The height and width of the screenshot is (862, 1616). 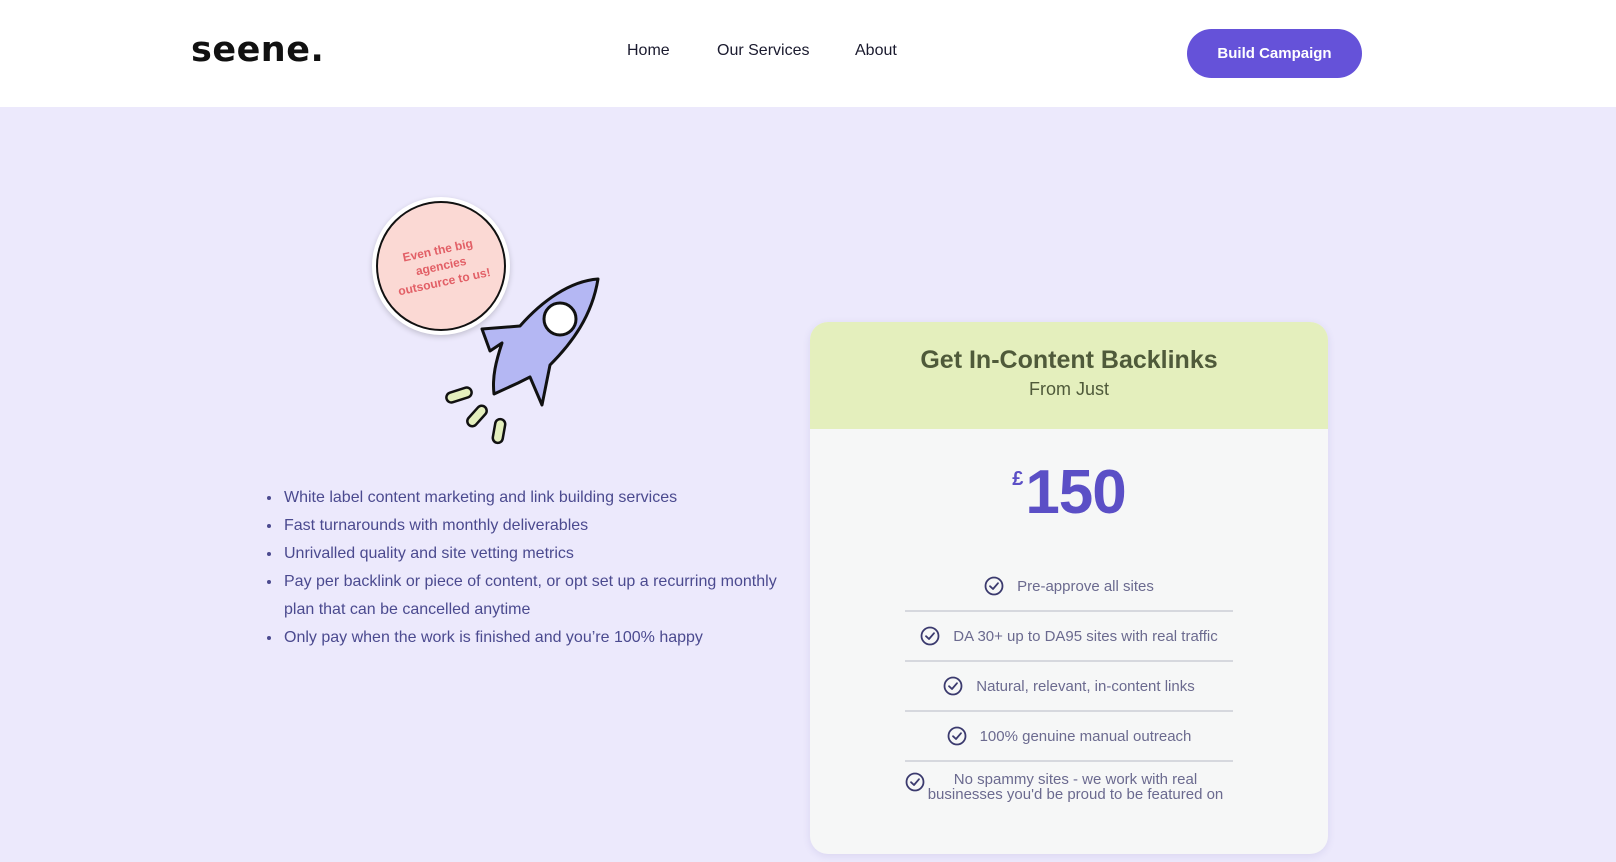 I want to click on logo: seene., so click(x=257, y=50).